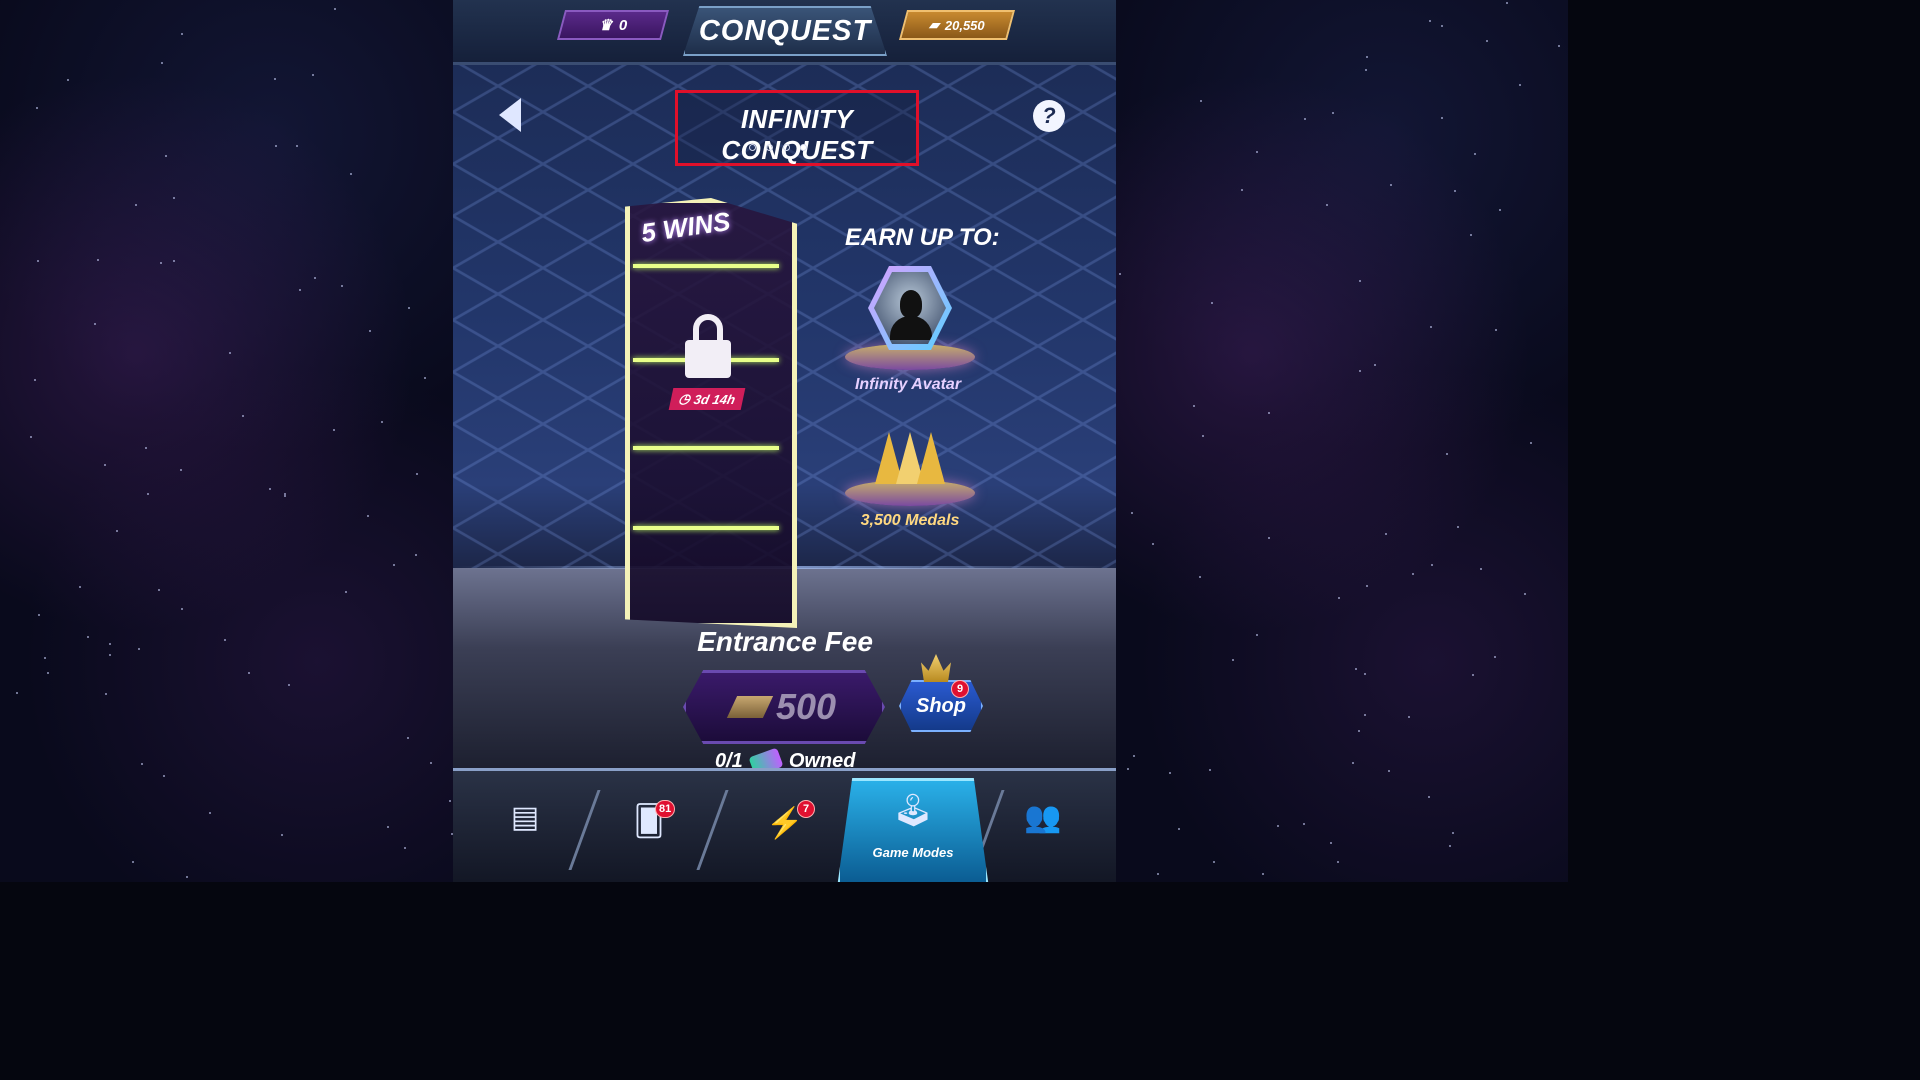  I want to click on gold-counter: ▰ 20,550, so click(957, 25).